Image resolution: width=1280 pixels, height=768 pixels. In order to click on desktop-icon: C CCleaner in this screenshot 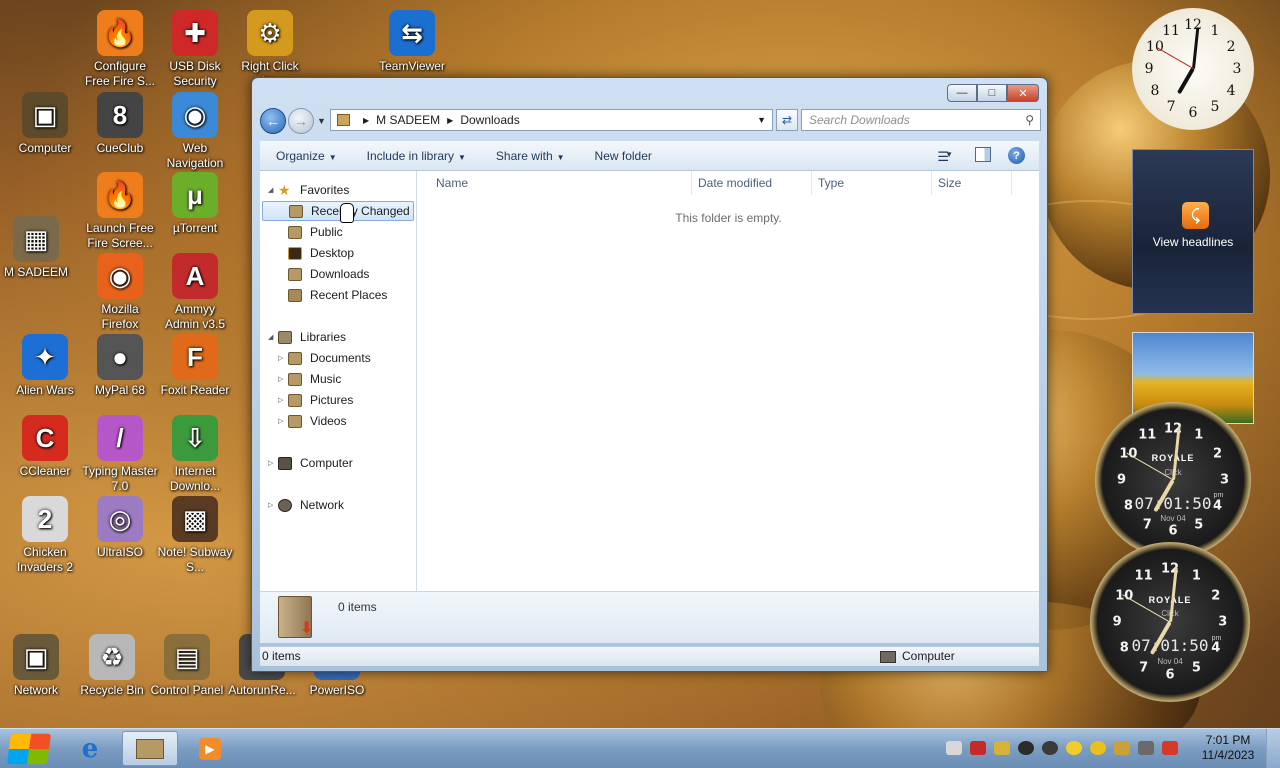, I will do `click(45, 447)`.